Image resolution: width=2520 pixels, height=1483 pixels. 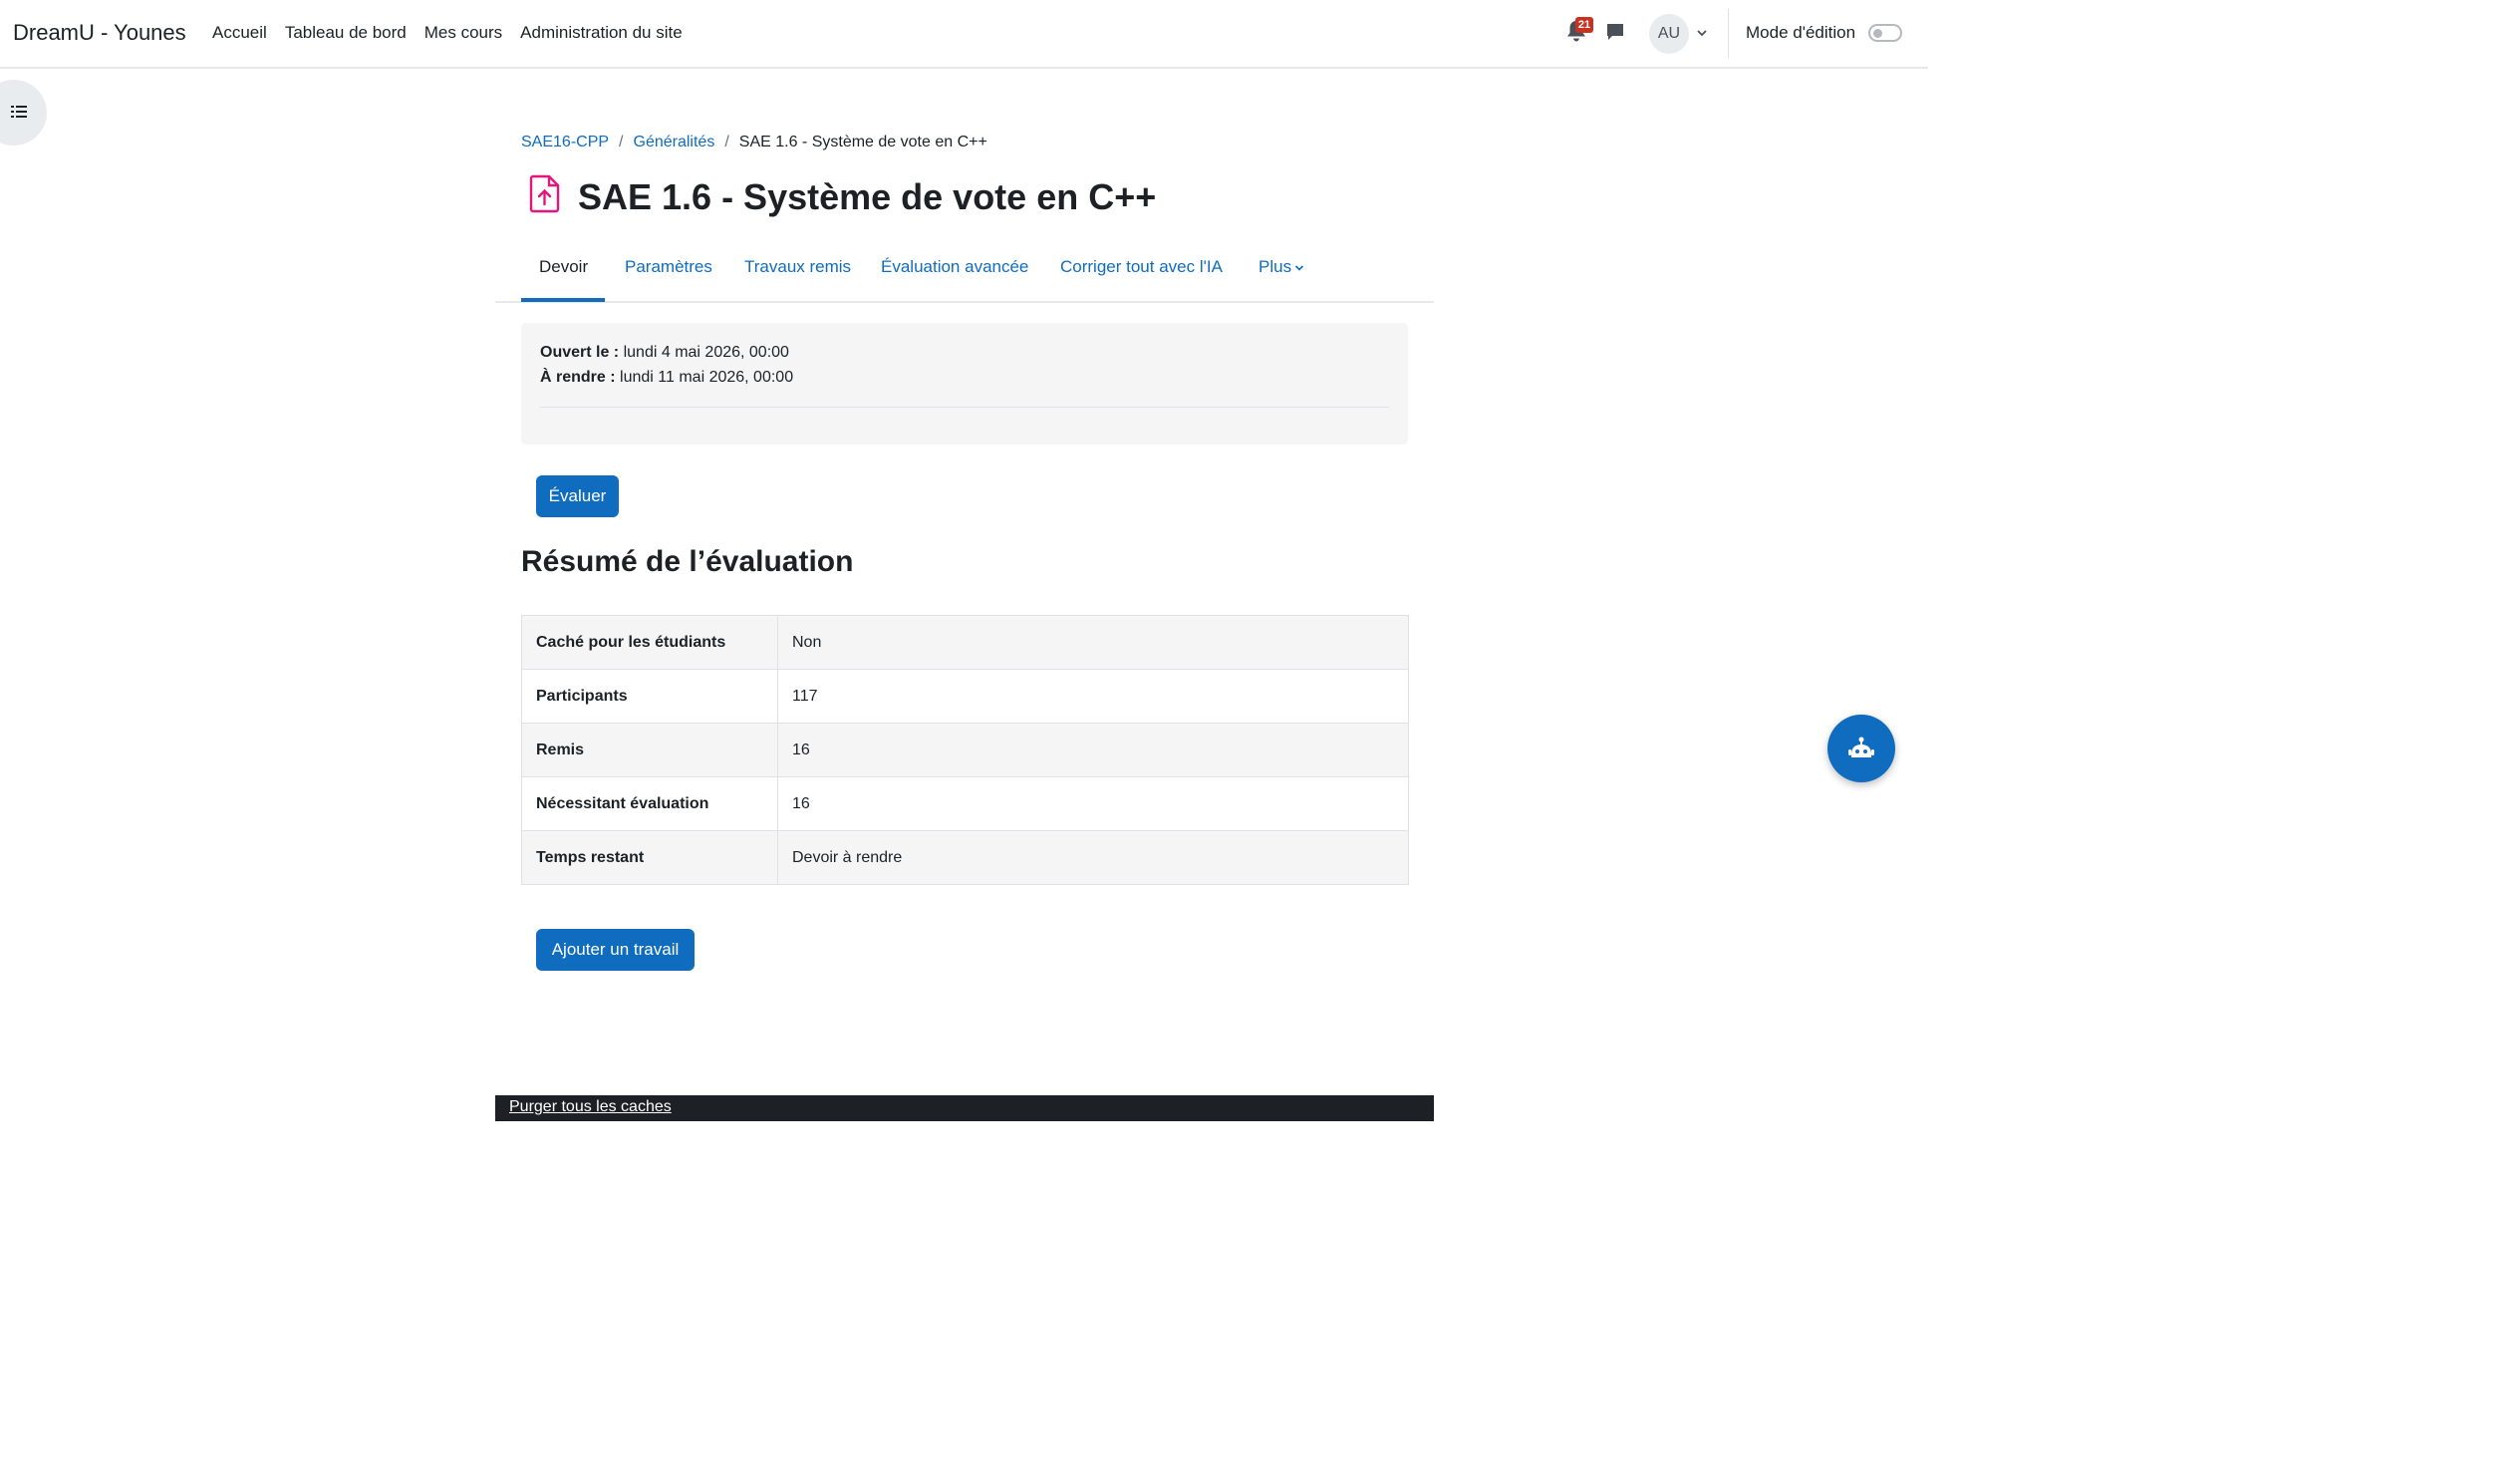 I want to click on row-value: 117, so click(x=1093, y=696).